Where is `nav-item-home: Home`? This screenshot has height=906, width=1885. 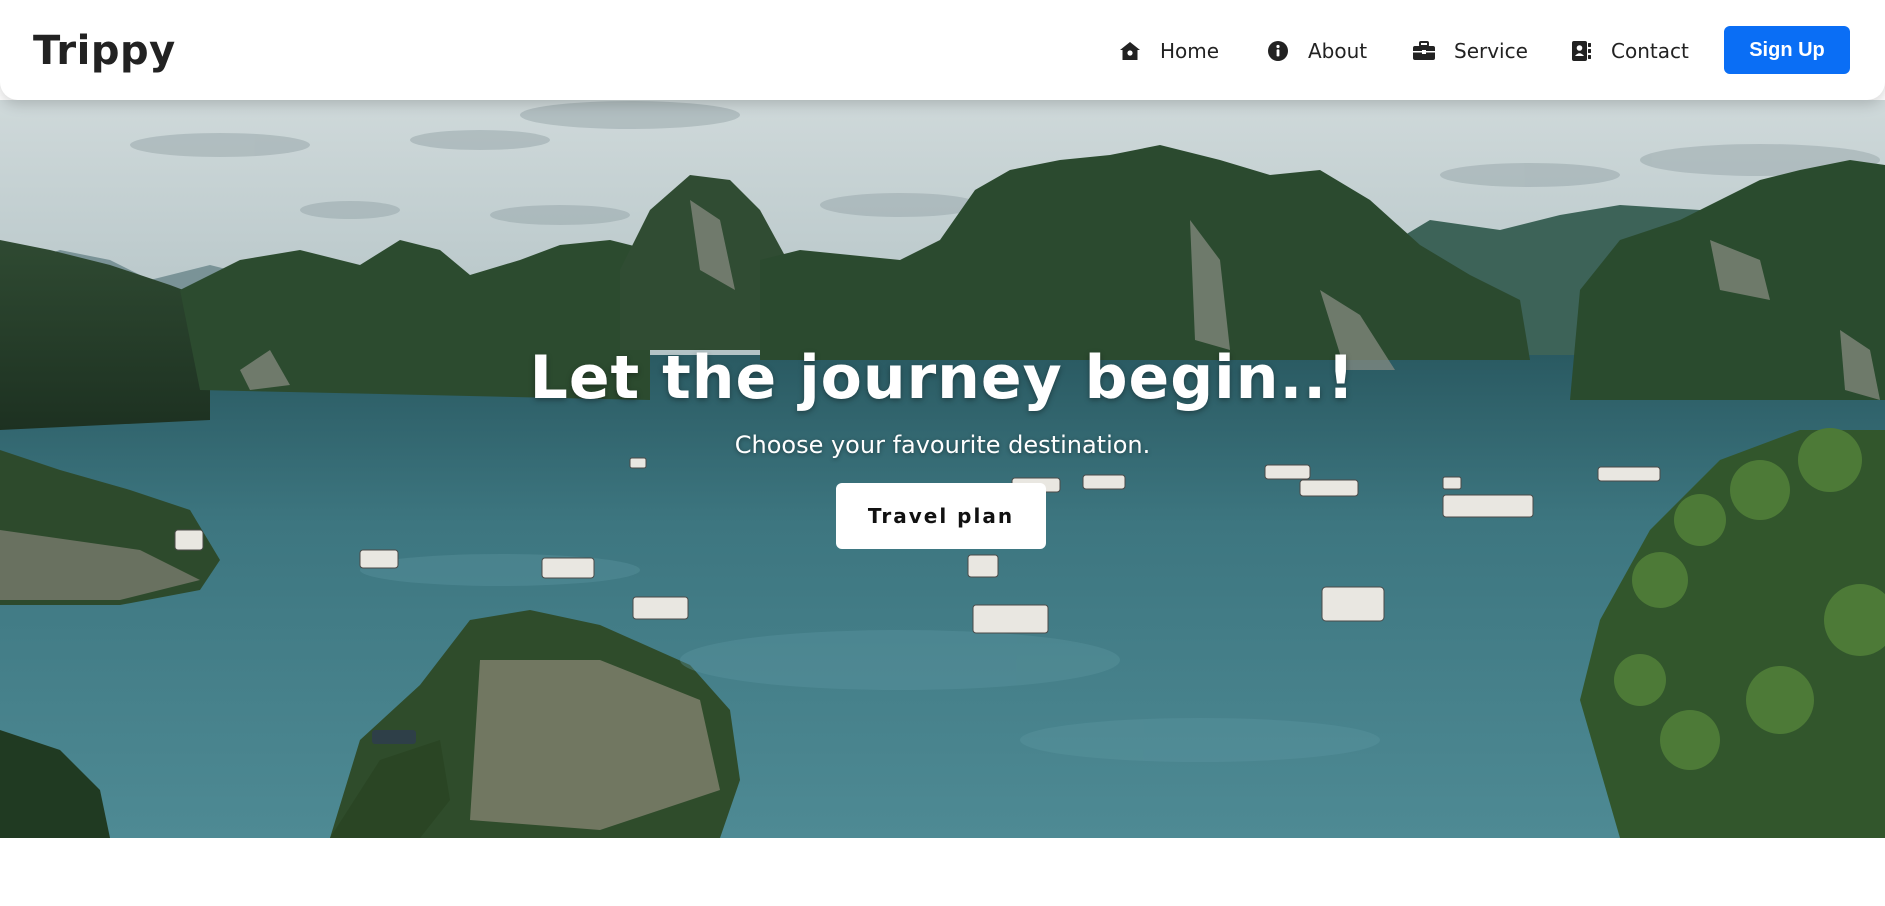 nav-item-home: Home is located at coordinates (1168, 51).